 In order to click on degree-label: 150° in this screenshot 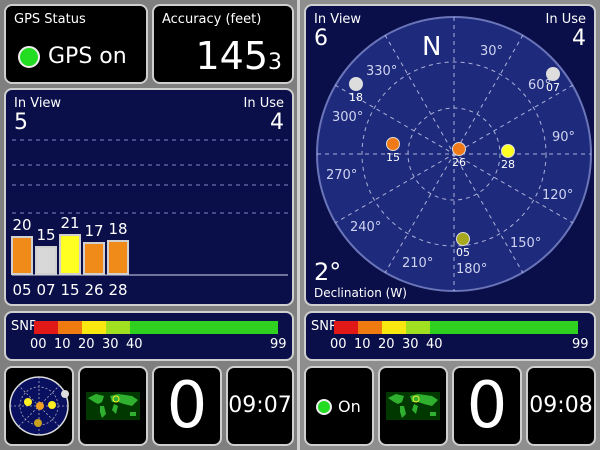, I will do `click(526, 243)`.